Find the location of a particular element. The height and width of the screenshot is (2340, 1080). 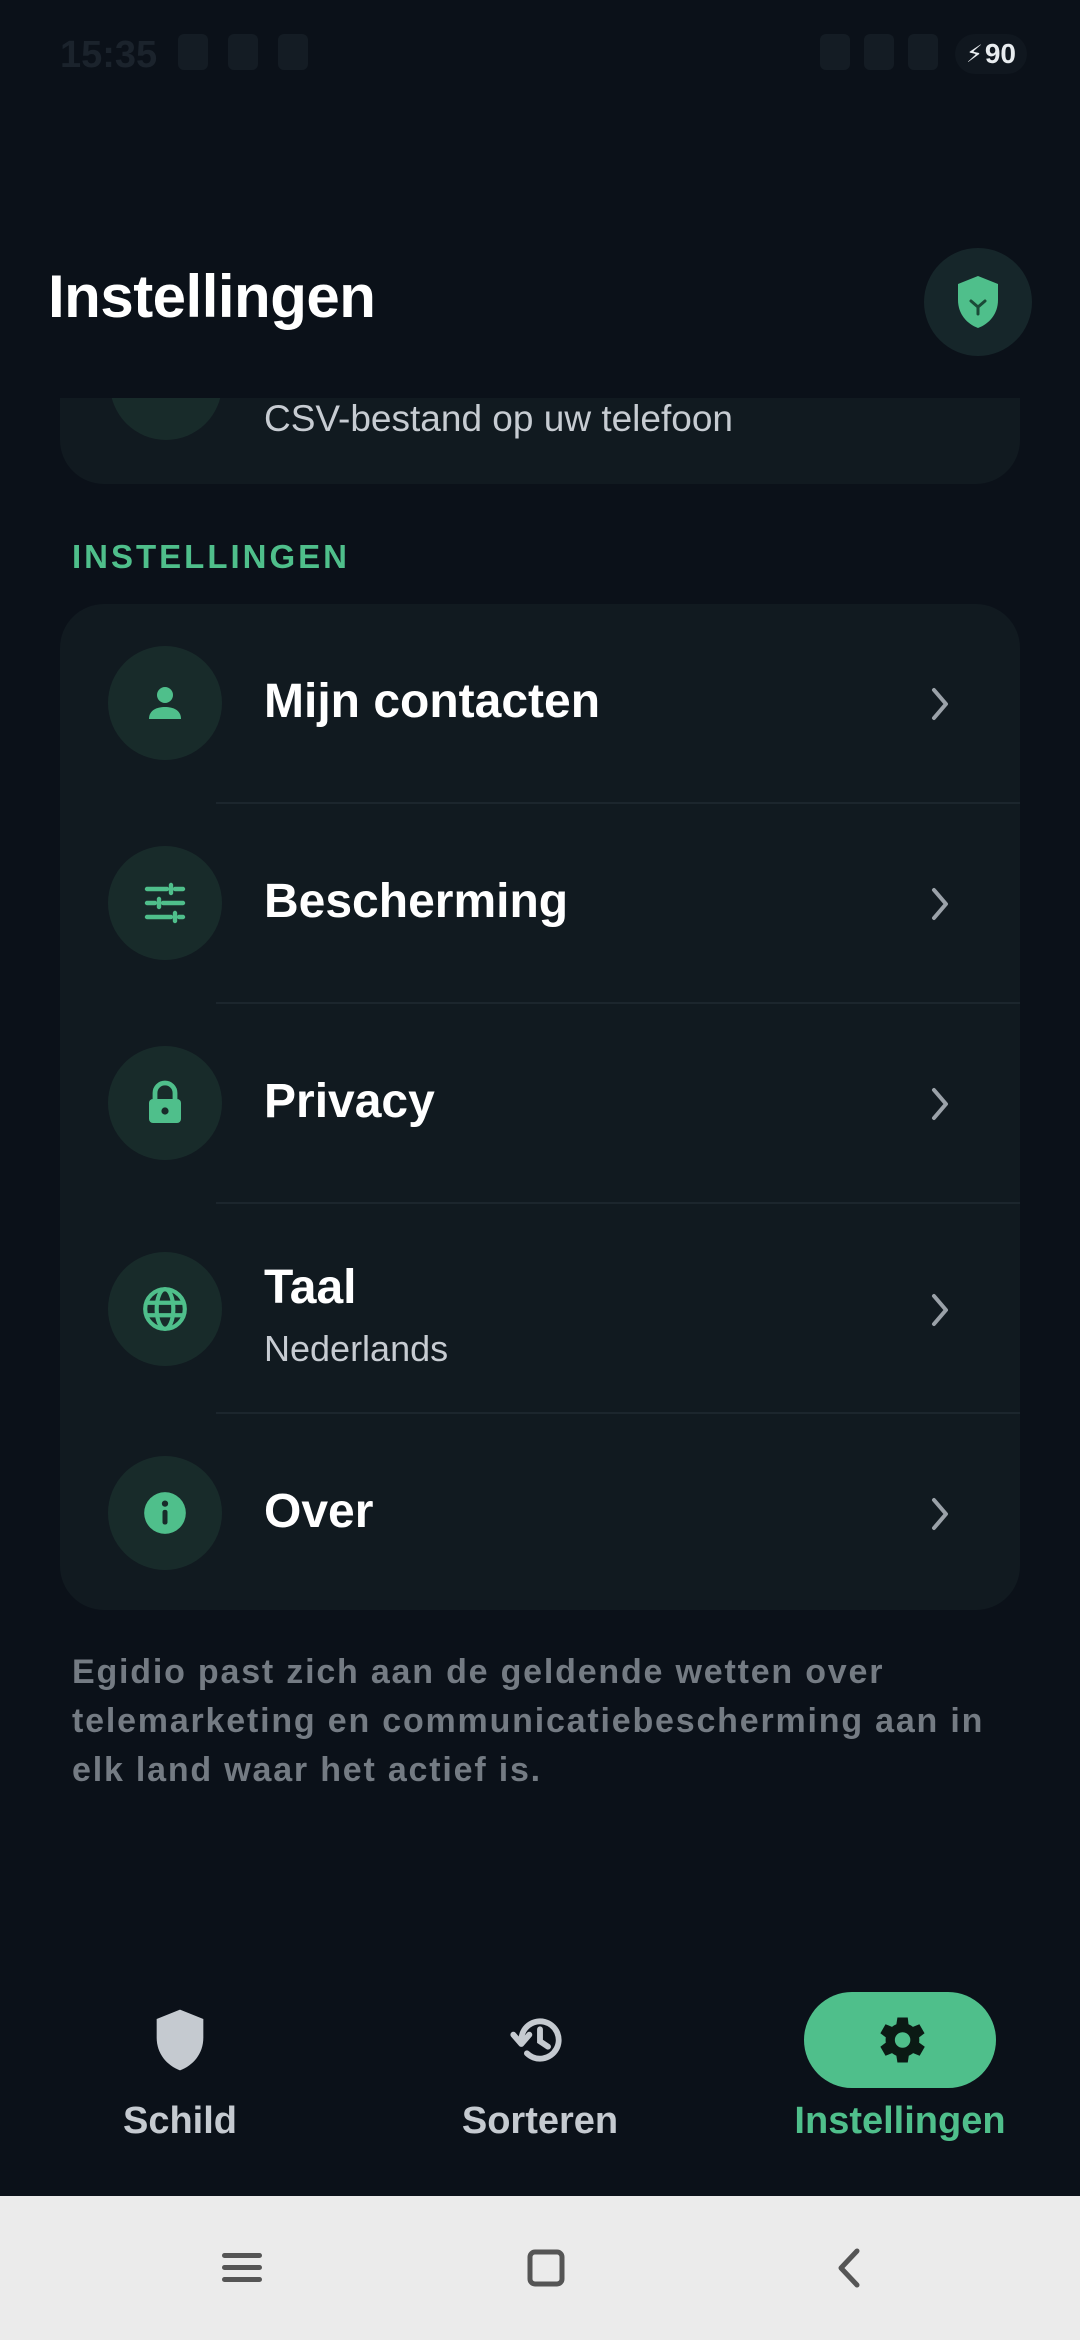

square-icon is located at coordinates (546, 2268).